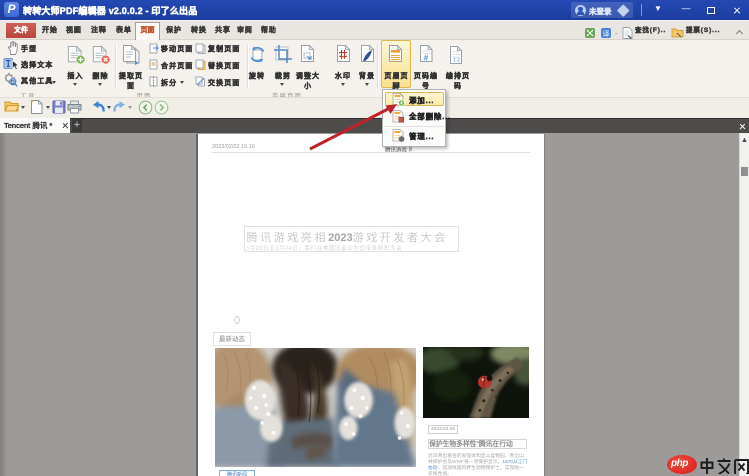 The width and height of the screenshot is (749, 476). What do you see at coordinates (606, 34) in the screenshot?
I see `svg-text: 译` at bounding box center [606, 34].